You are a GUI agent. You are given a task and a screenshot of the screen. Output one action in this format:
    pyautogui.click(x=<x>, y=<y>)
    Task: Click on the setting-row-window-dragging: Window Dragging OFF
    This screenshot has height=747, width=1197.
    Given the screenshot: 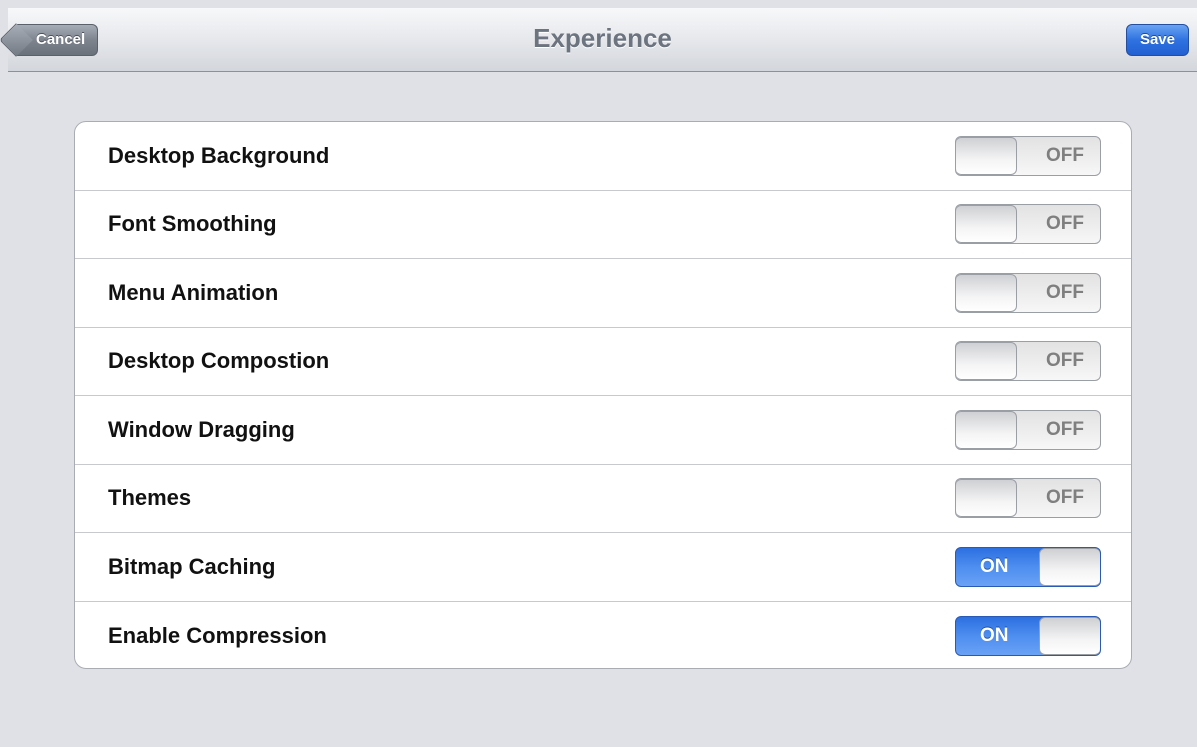 What is the action you would take?
    pyautogui.click(x=603, y=430)
    